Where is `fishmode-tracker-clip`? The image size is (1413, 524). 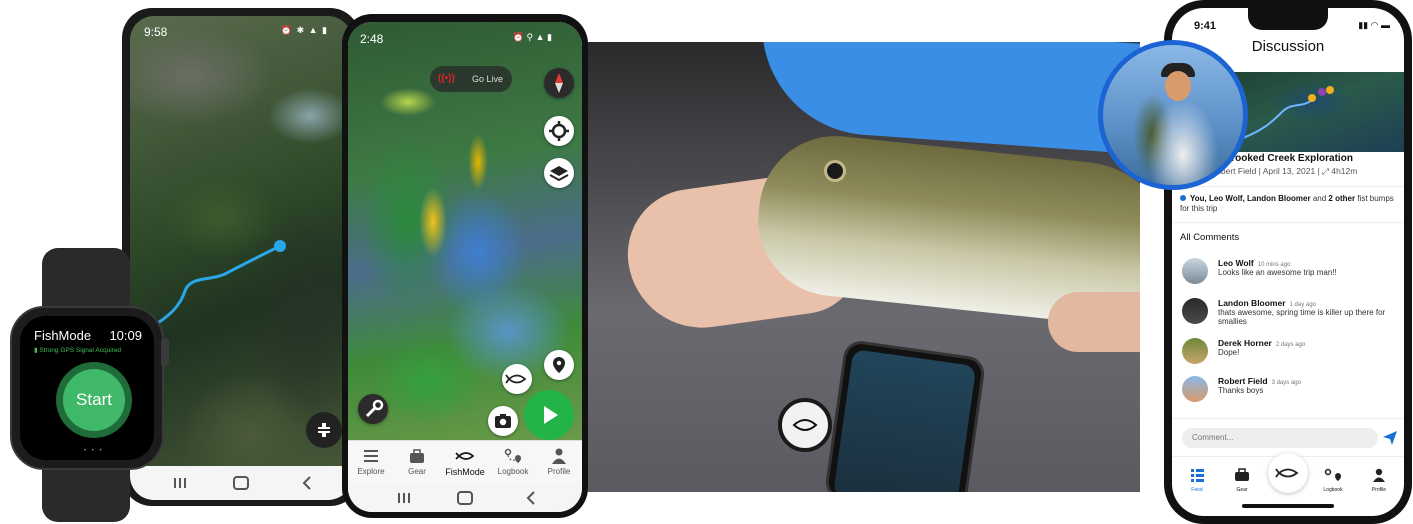
fishmode-tracker-clip is located at coordinates (805, 425).